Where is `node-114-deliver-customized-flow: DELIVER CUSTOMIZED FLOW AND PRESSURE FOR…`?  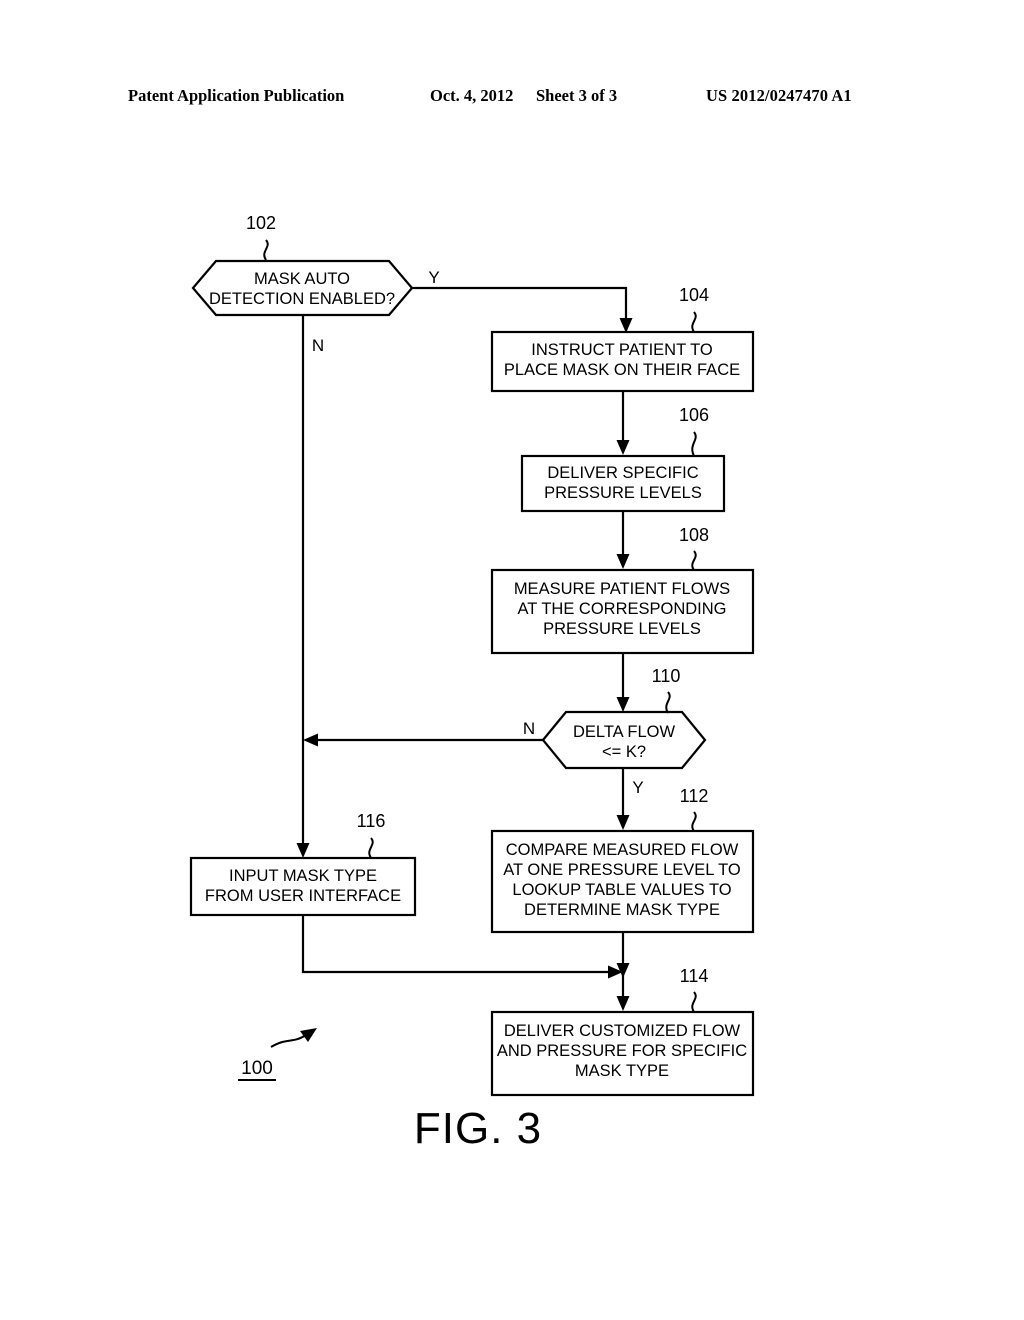
node-114-deliver-customized-flow: DELIVER CUSTOMIZED FLOW AND PRESSURE FOR… is located at coordinates (622, 1053).